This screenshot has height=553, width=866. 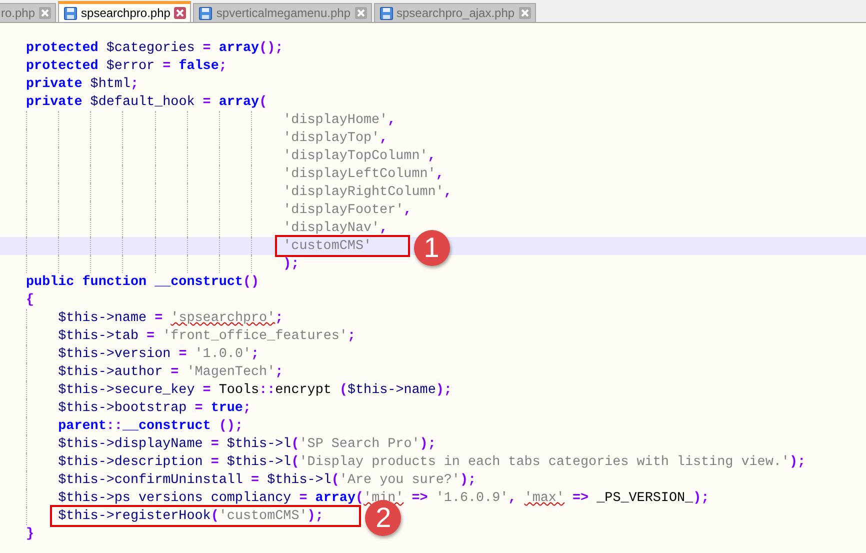 What do you see at coordinates (151, 480) in the screenshot?
I see `code-token: $this->confirmUninstall` at bounding box center [151, 480].